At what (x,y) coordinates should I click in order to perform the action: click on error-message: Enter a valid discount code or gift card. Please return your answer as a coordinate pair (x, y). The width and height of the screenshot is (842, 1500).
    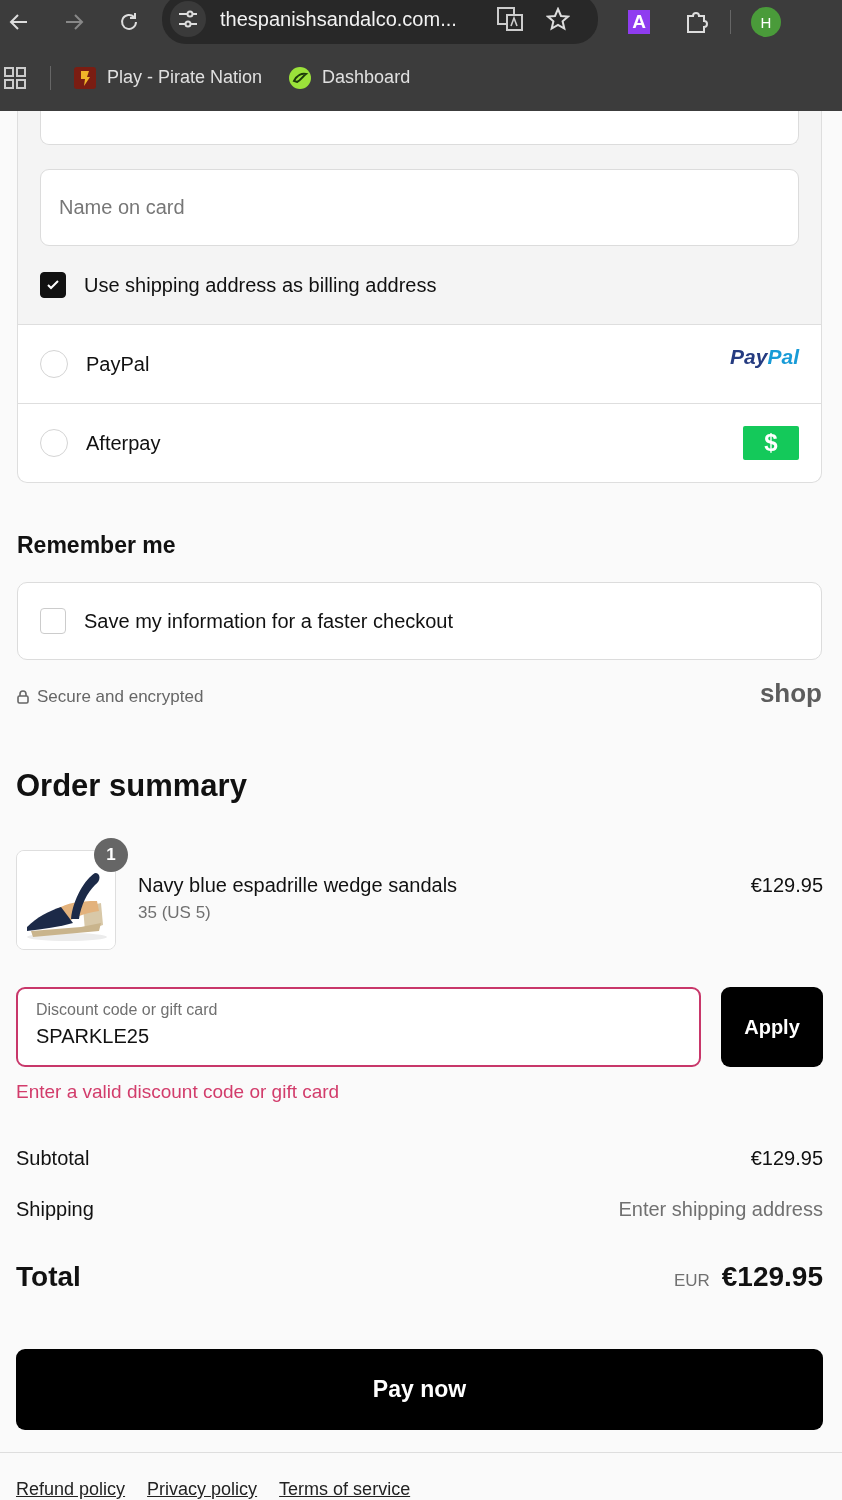
    Looking at the image, I should click on (178, 1092).